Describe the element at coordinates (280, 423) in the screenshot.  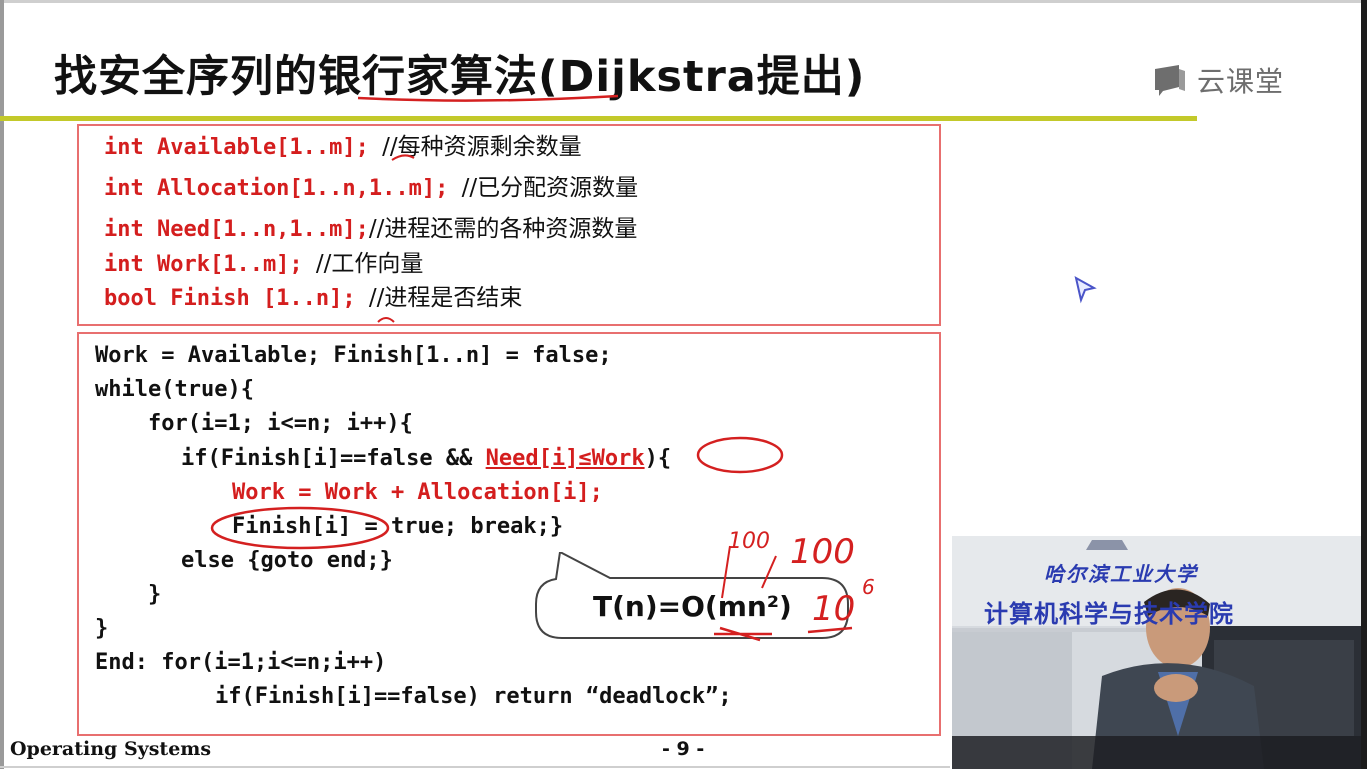
I see `algo-line-for: for(i=1; i<=n; i++){` at that location.